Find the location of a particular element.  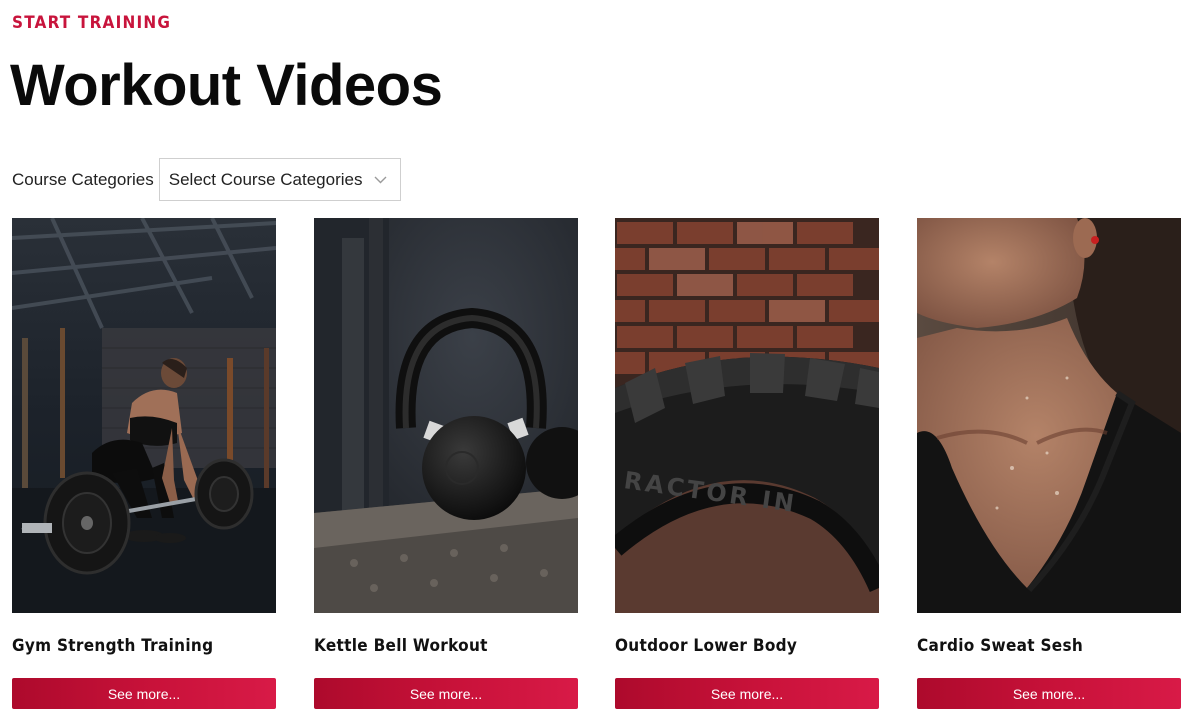

page-title: Workout Videos is located at coordinates (226, 85).